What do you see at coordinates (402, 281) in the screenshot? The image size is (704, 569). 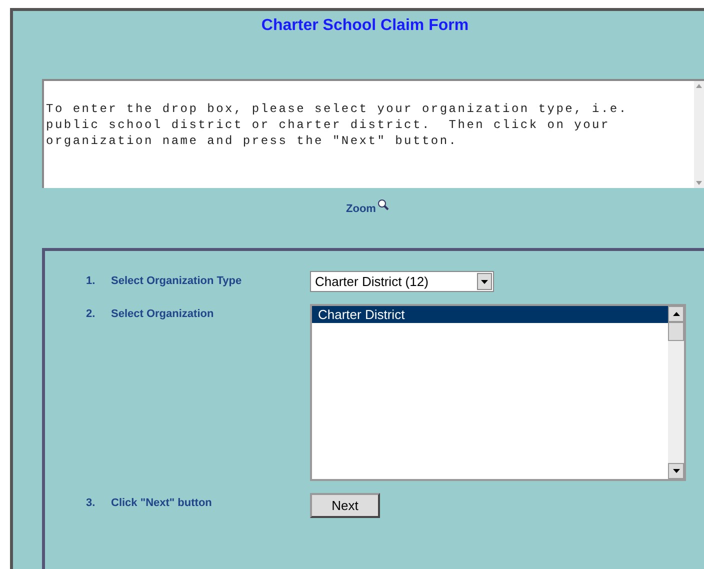 I see `organization-type-dropdown: Charter District (12)` at bounding box center [402, 281].